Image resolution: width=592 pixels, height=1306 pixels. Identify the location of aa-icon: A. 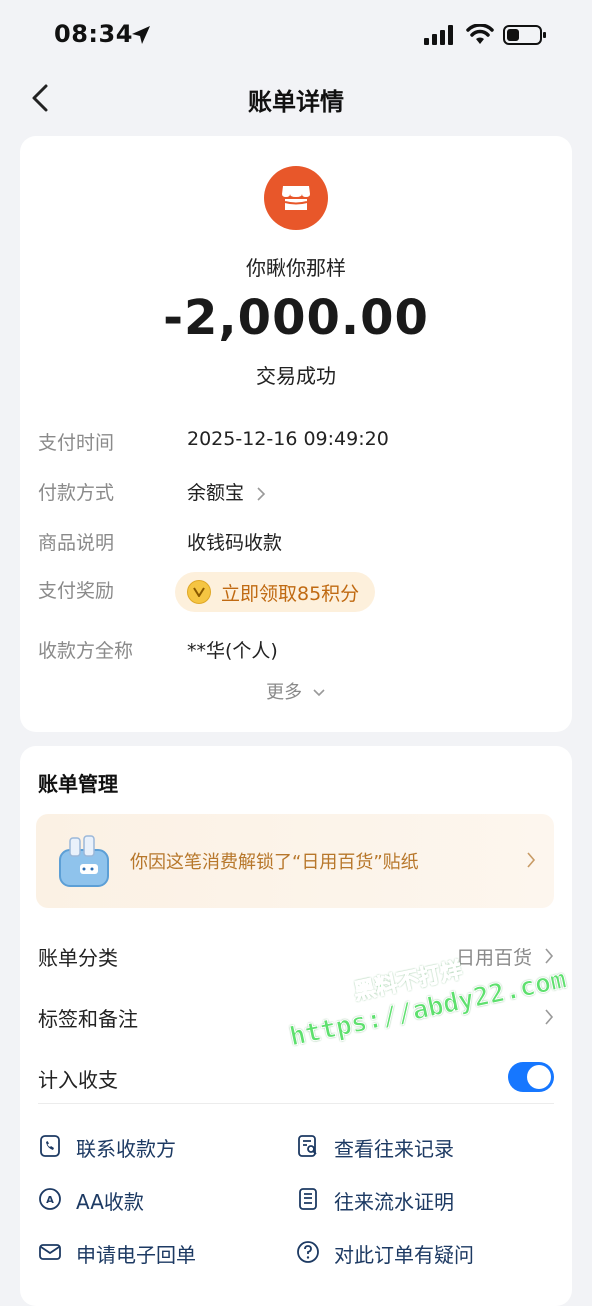
(50, 1199).